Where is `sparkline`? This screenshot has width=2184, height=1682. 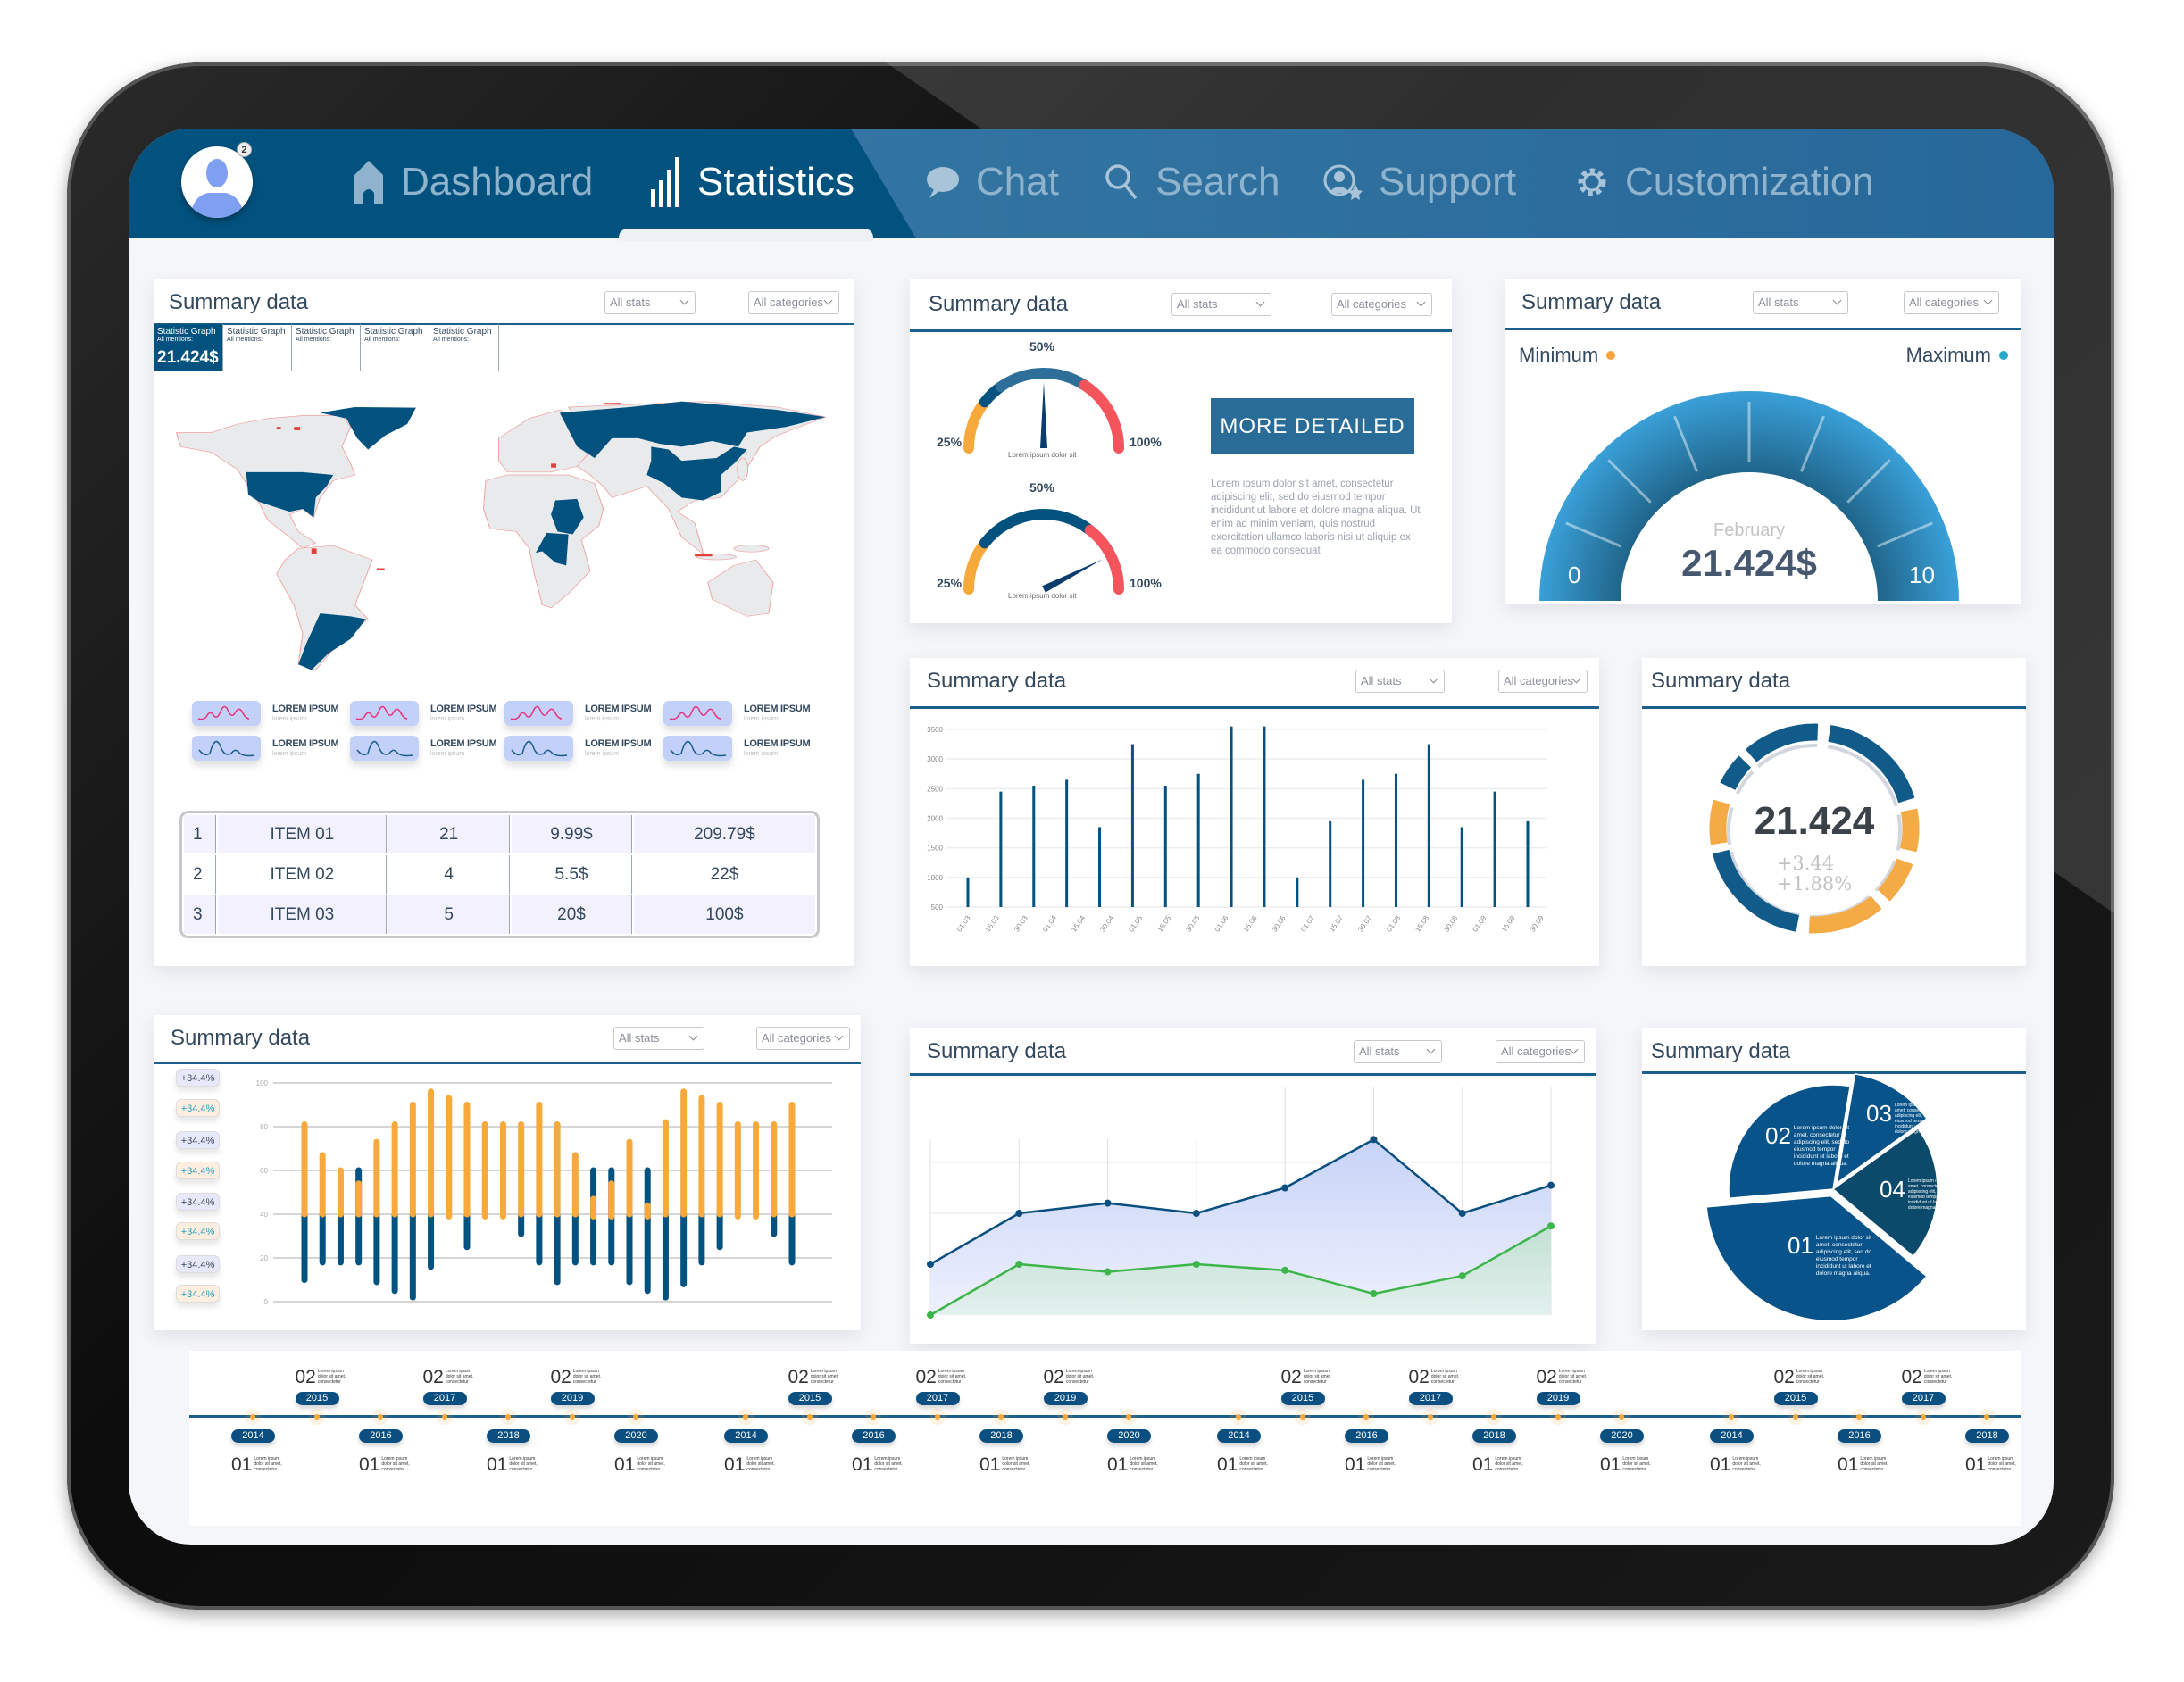 sparkline is located at coordinates (384, 749).